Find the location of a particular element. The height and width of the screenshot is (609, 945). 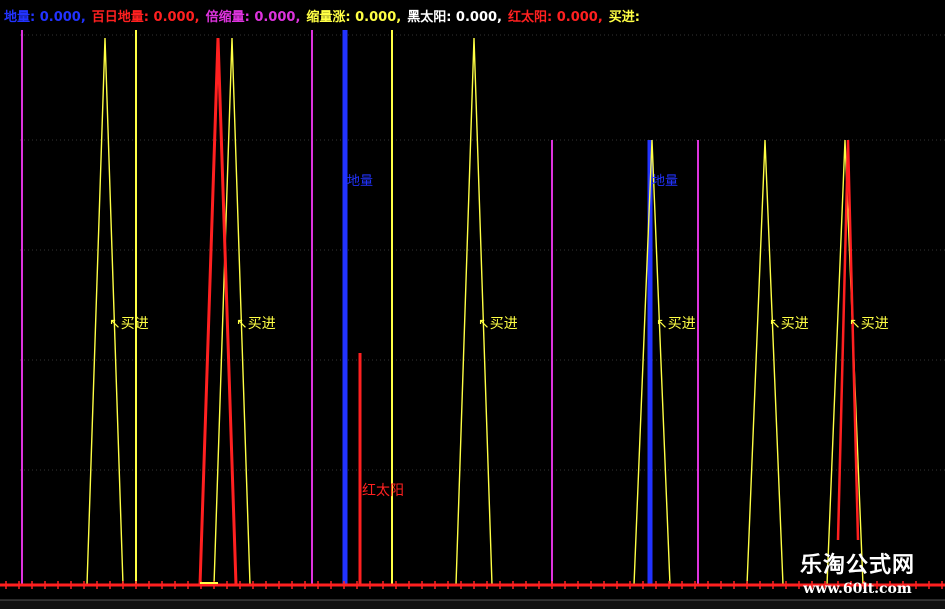

x-axis-bar is located at coordinates (472, 604).